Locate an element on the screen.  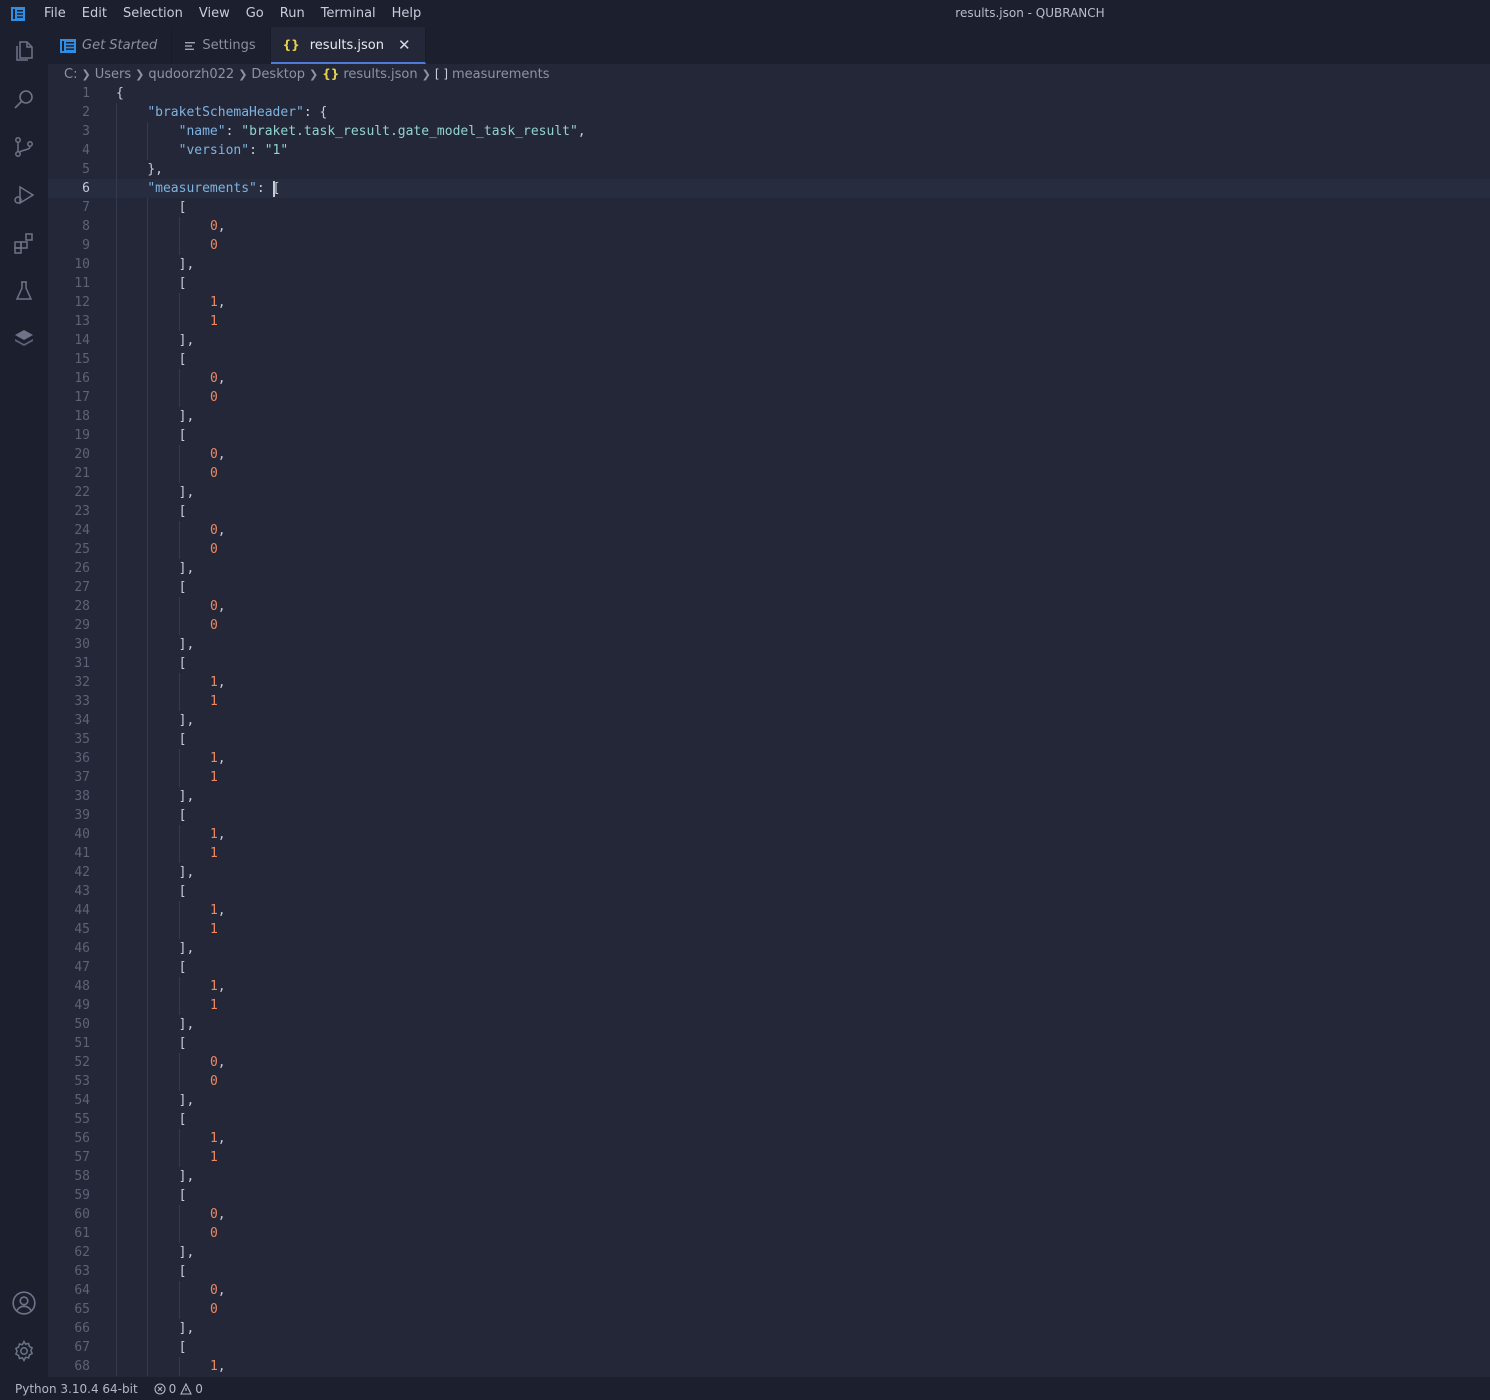
breadcrumb-file: results.json is located at coordinates (380, 74).